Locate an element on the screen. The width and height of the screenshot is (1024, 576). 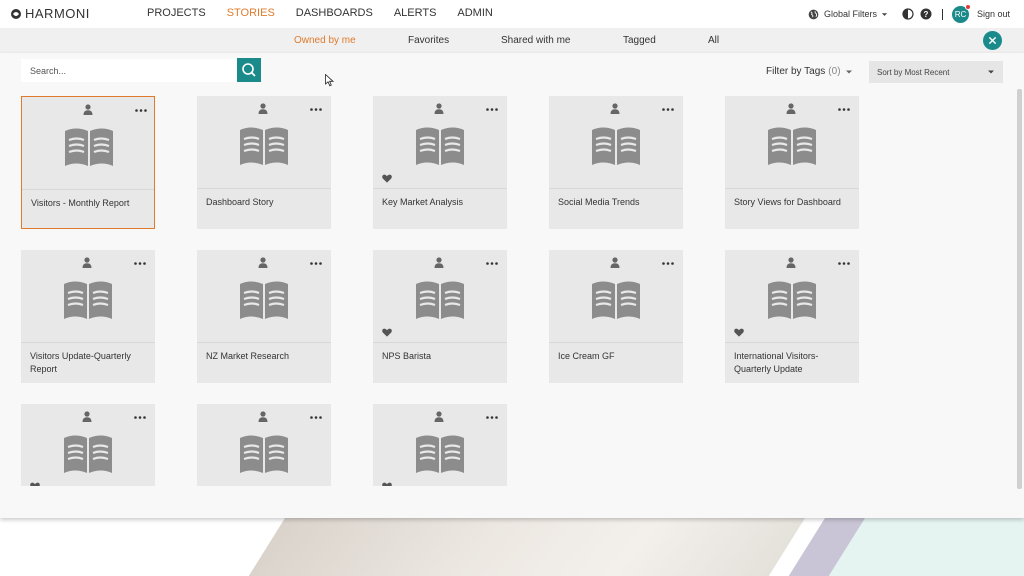
story-card: NZ Market Research is located at coordinates (264, 316).